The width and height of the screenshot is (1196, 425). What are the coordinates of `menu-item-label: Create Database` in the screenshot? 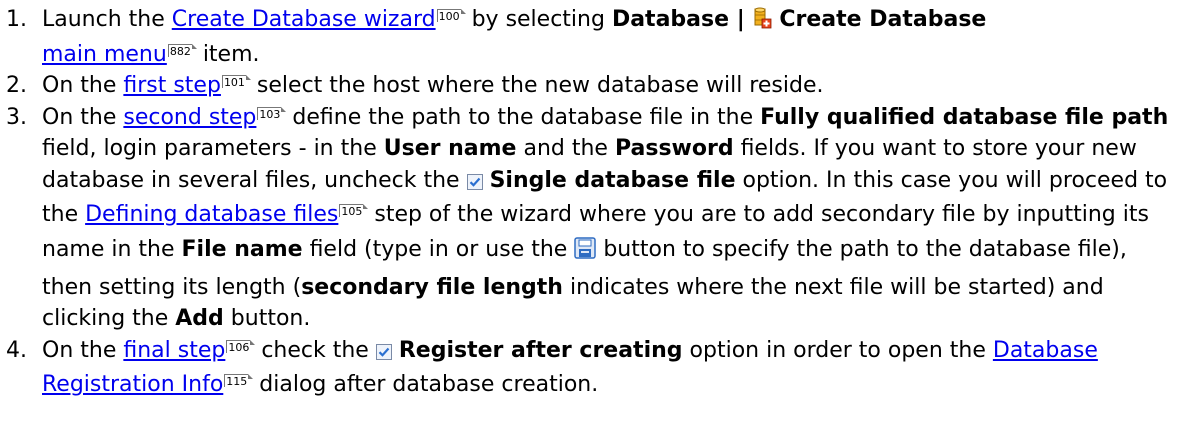 It's located at (883, 19).